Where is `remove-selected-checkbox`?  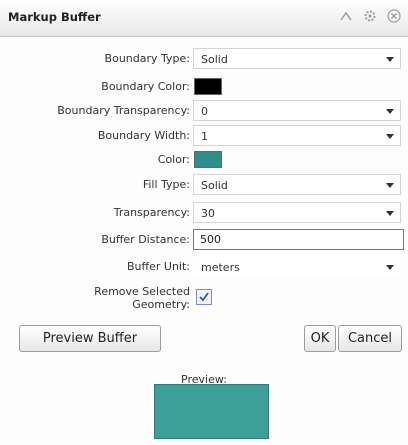 remove-selected-checkbox is located at coordinates (204, 297).